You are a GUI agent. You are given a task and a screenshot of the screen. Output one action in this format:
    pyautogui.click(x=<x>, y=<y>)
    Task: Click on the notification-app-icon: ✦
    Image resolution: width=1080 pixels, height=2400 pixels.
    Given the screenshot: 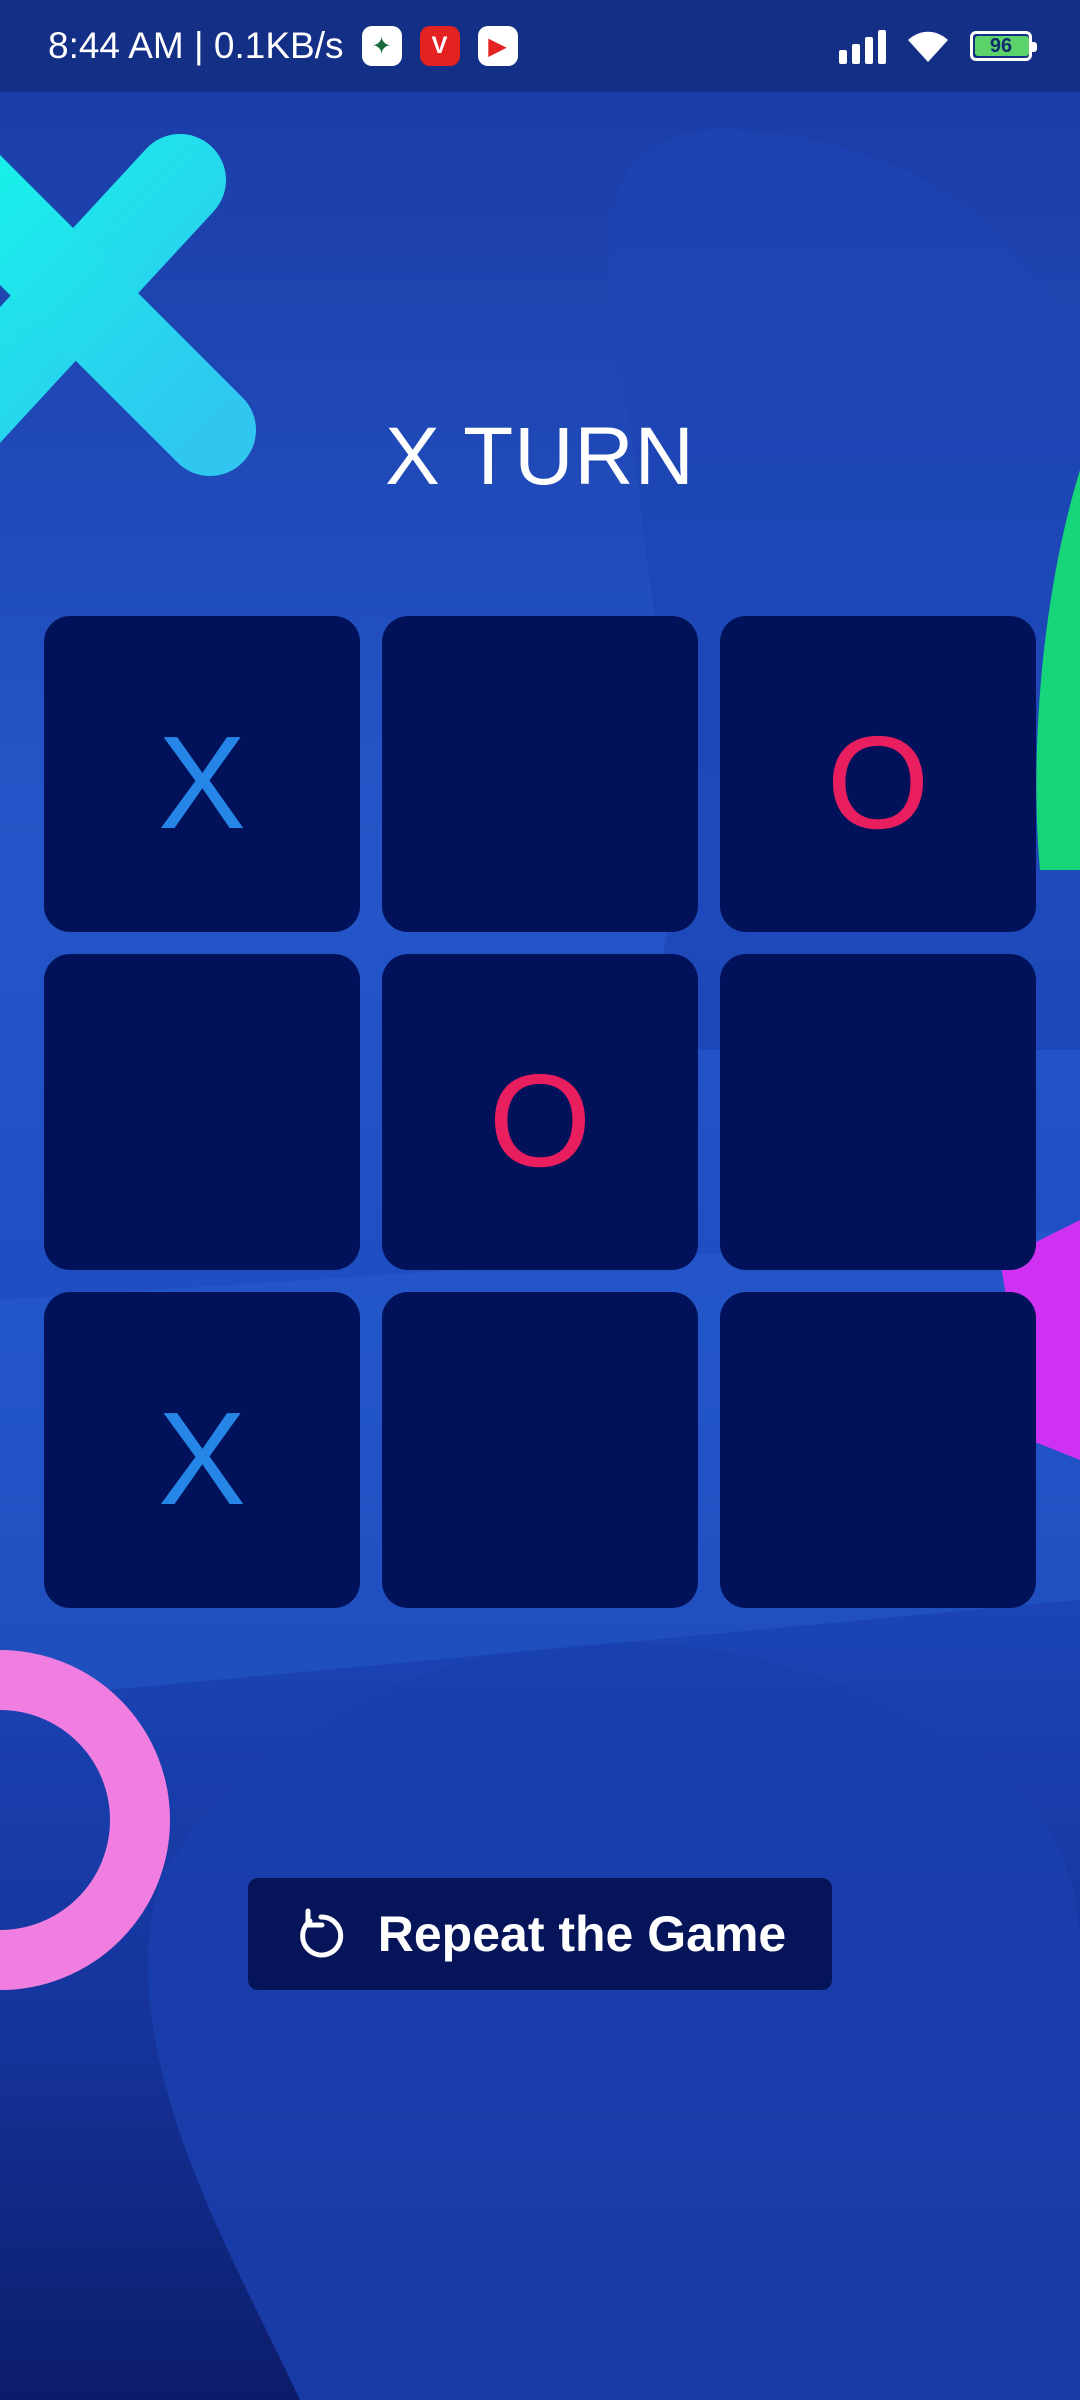 What is the action you would take?
    pyautogui.click(x=381, y=46)
    